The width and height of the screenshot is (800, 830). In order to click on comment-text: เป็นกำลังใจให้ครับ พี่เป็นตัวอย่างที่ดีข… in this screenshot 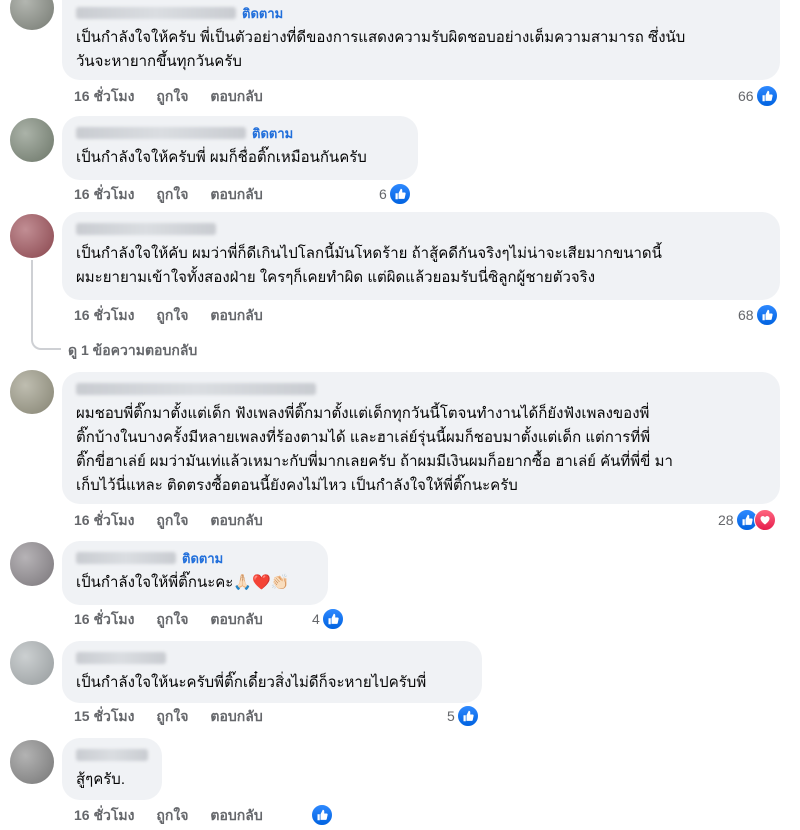, I will do `click(421, 50)`.